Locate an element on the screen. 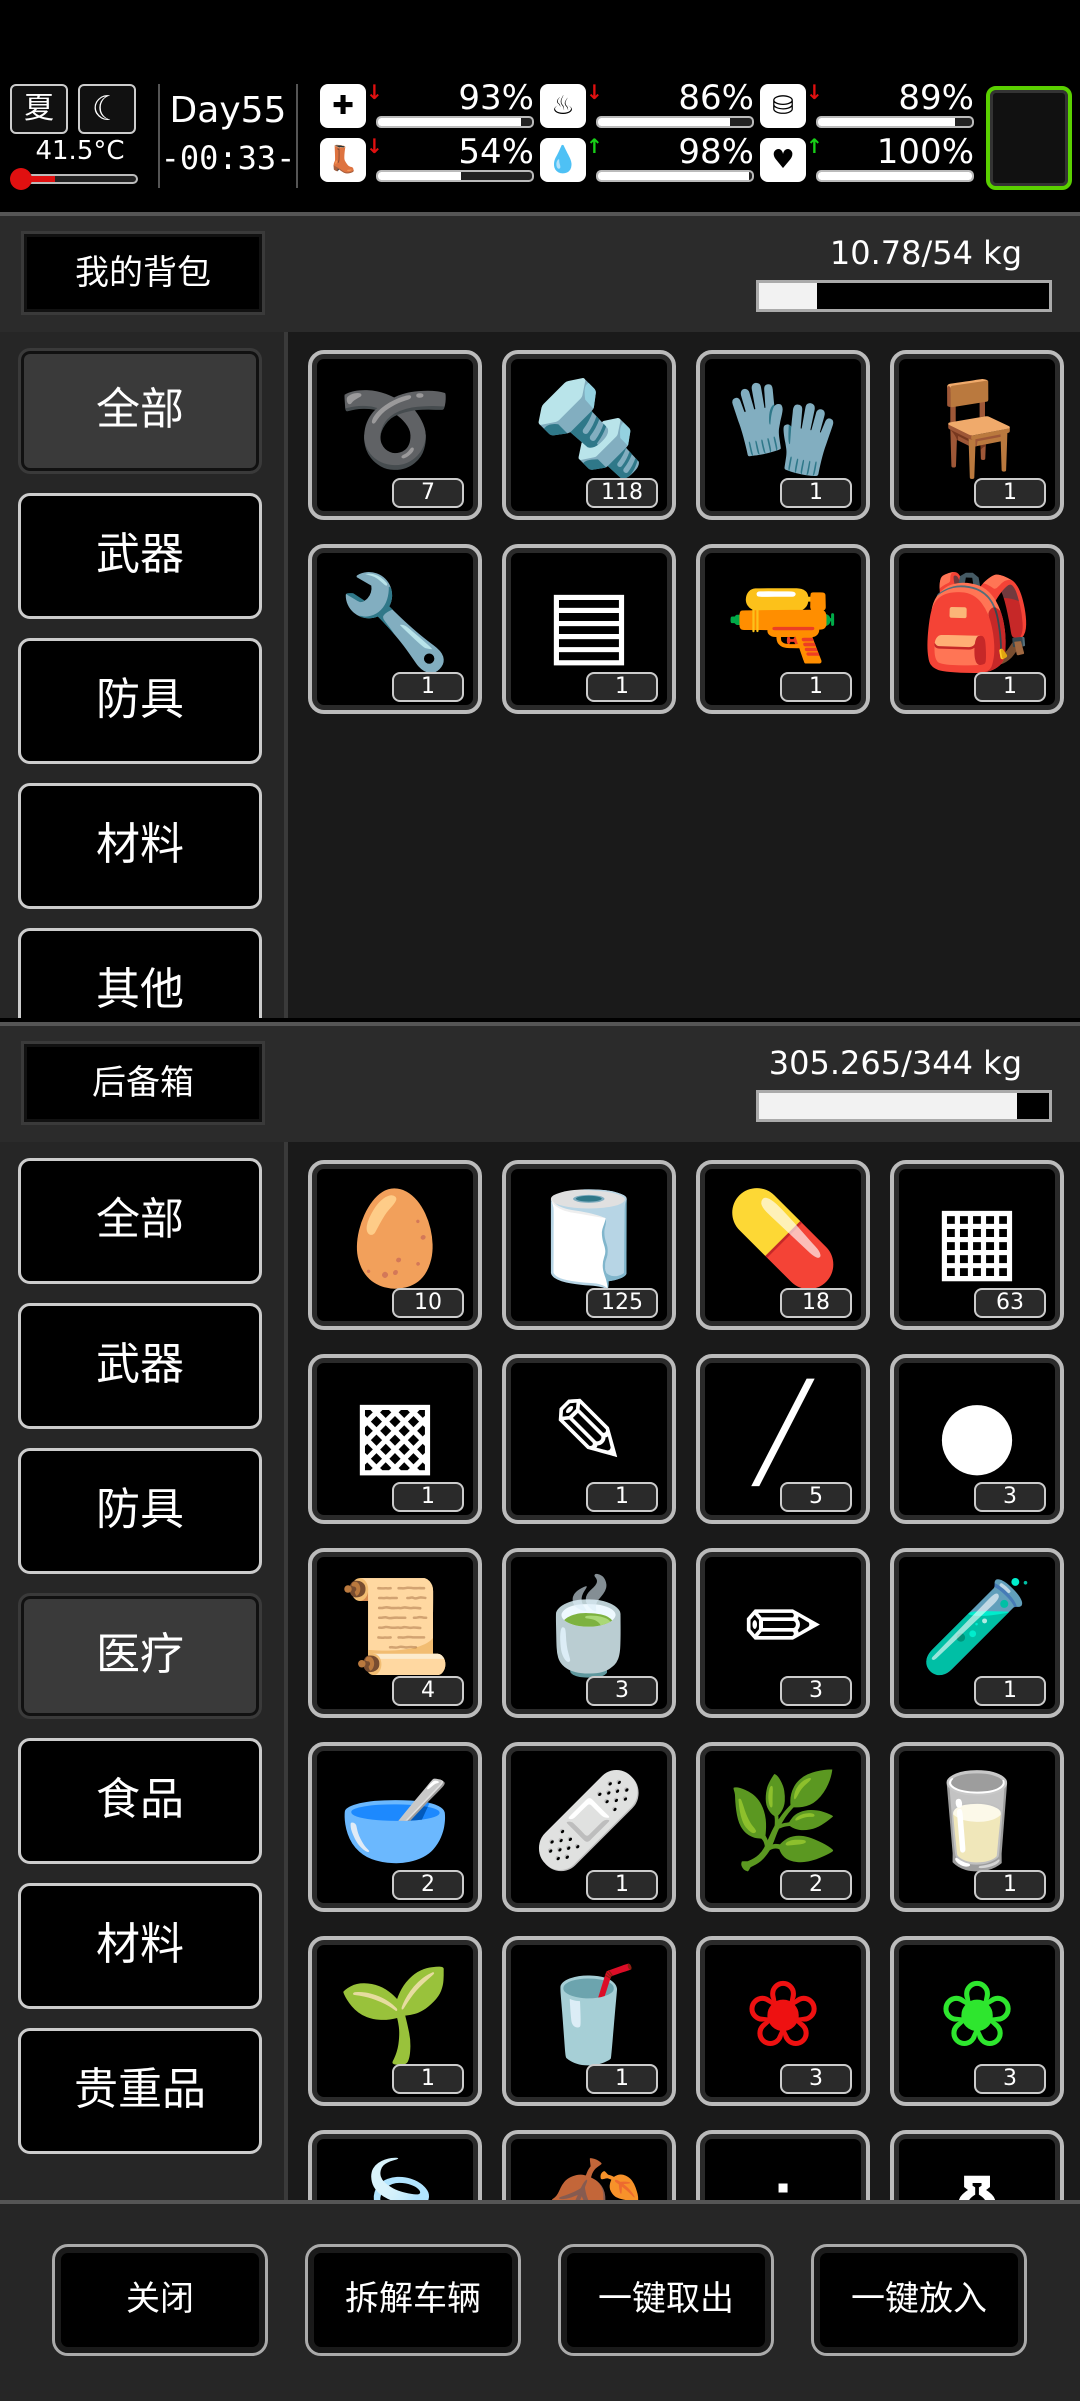 This screenshot has height=2401, width=1080. trunk-weight: 305.265/344 kg is located at coordinates (895, 1063).